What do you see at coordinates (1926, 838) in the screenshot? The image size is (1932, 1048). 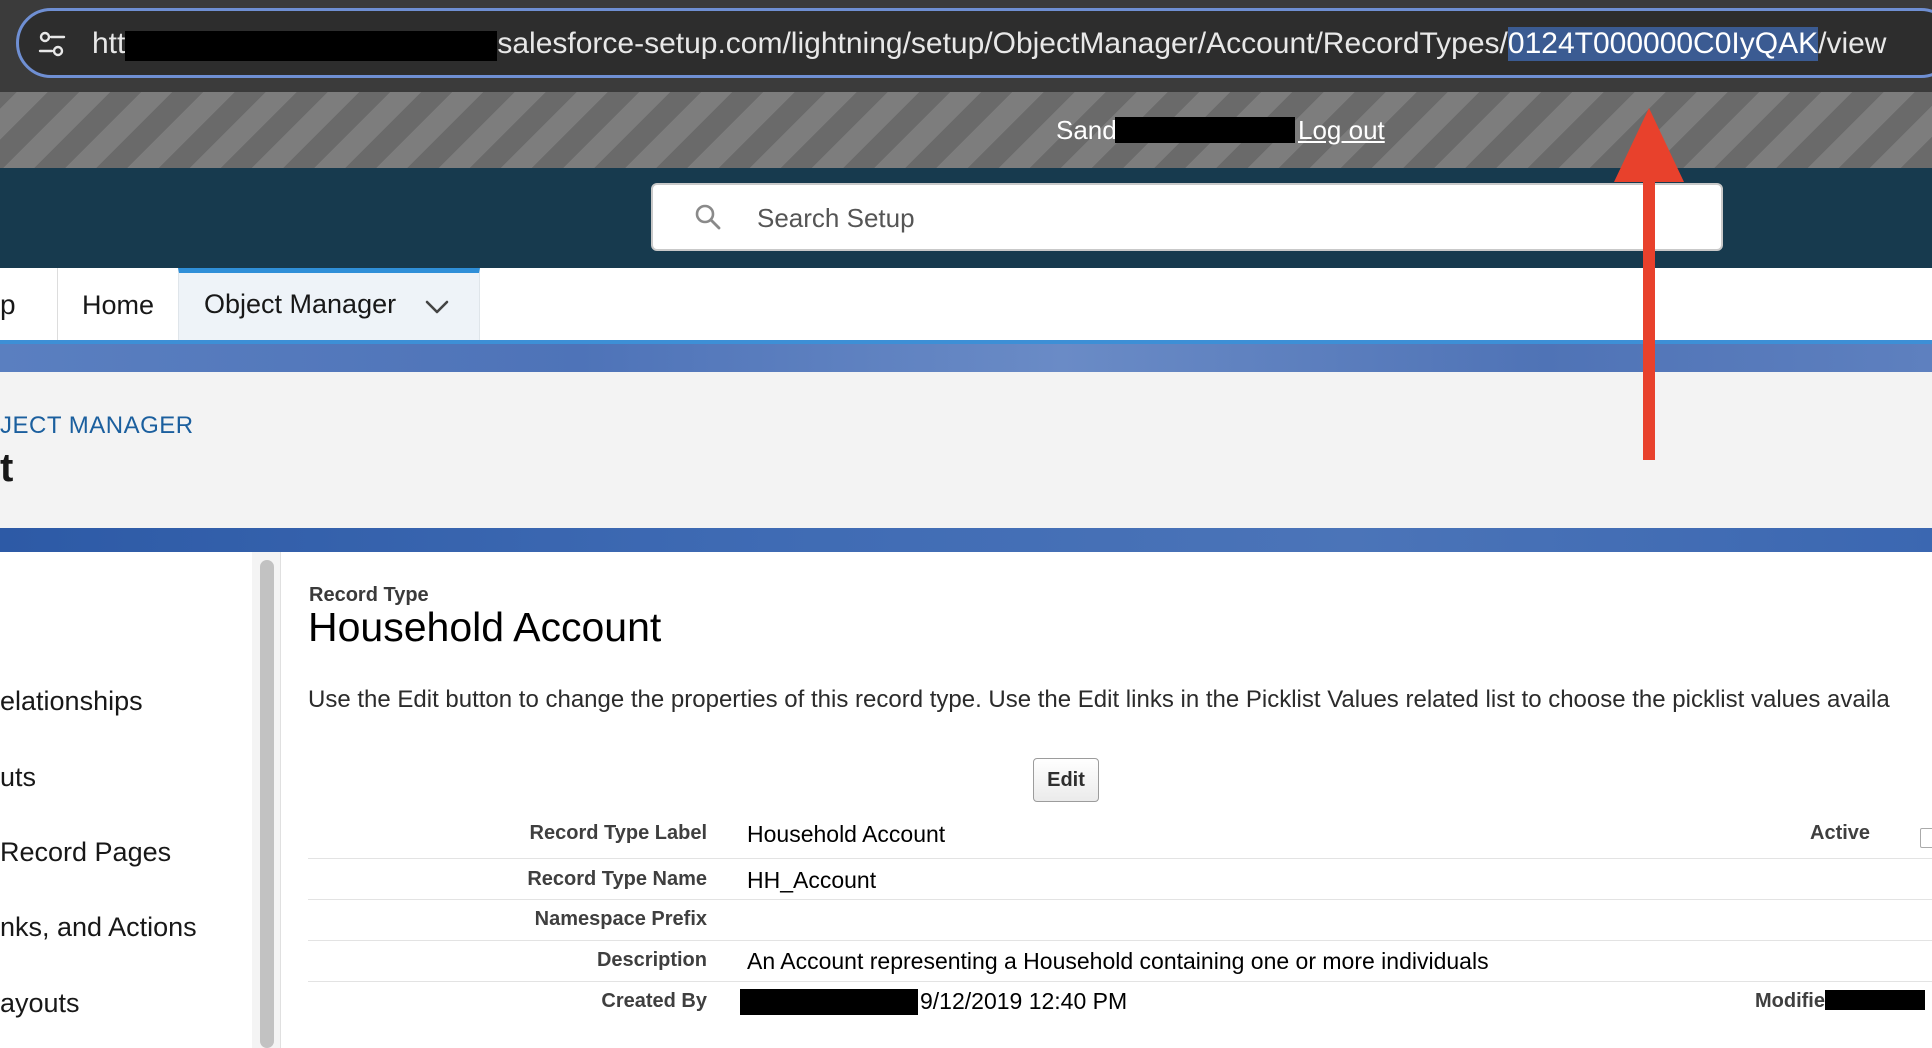 I see `active-checkbox` at bounding box center [1926, 838].